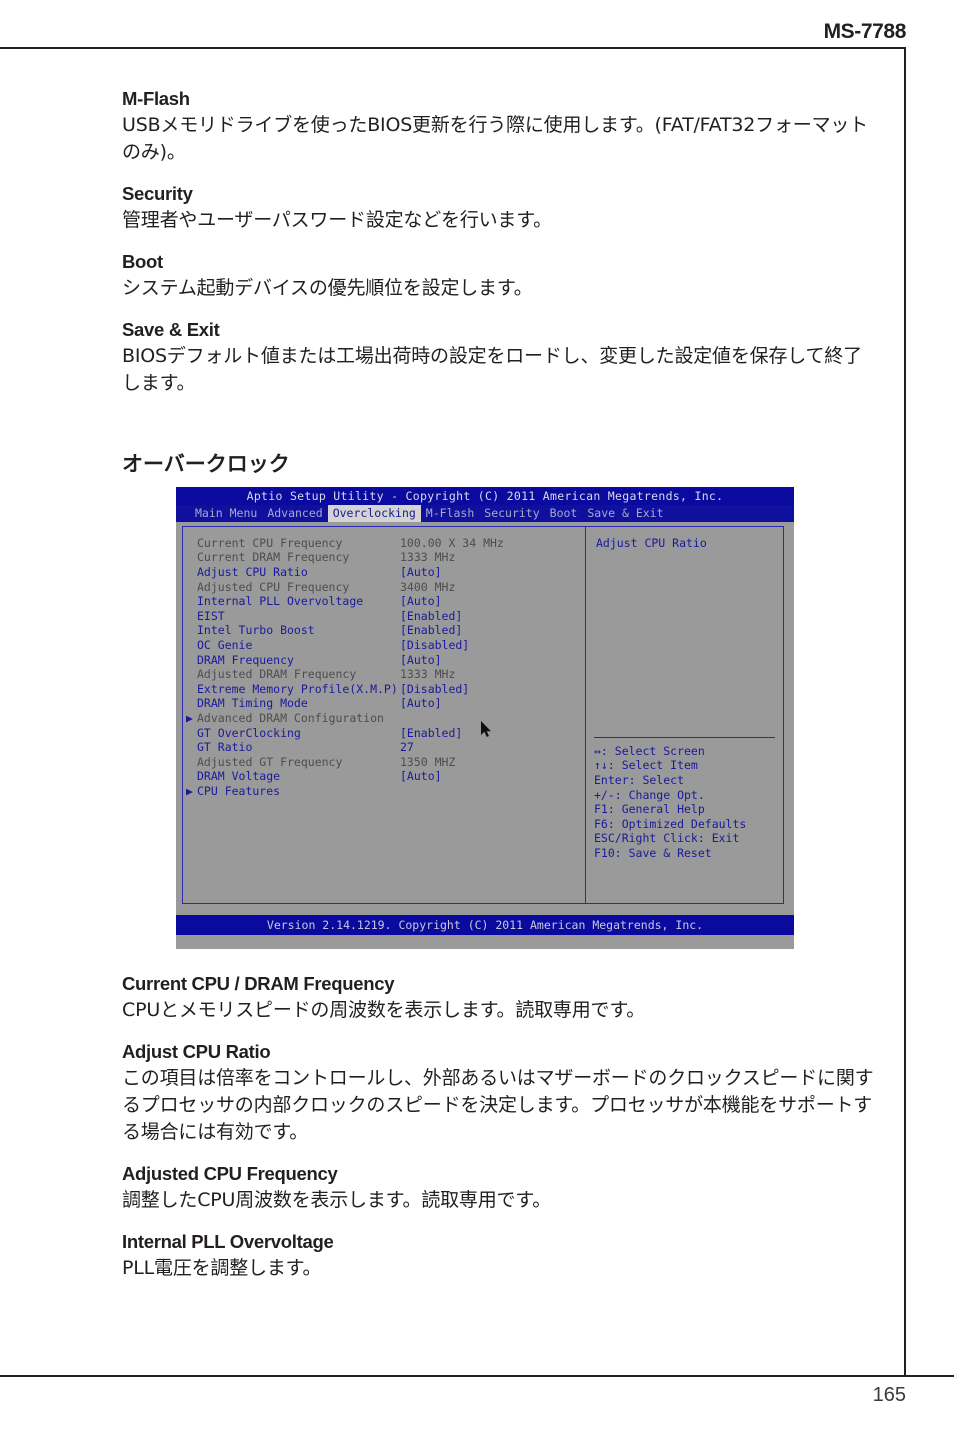 Image resolution: width=954 pixels, height=1431 pixels. What do you see at coordinates (905, 712) in the screenshot?
I see `page-right-rule` at bounding box center [905, 712].